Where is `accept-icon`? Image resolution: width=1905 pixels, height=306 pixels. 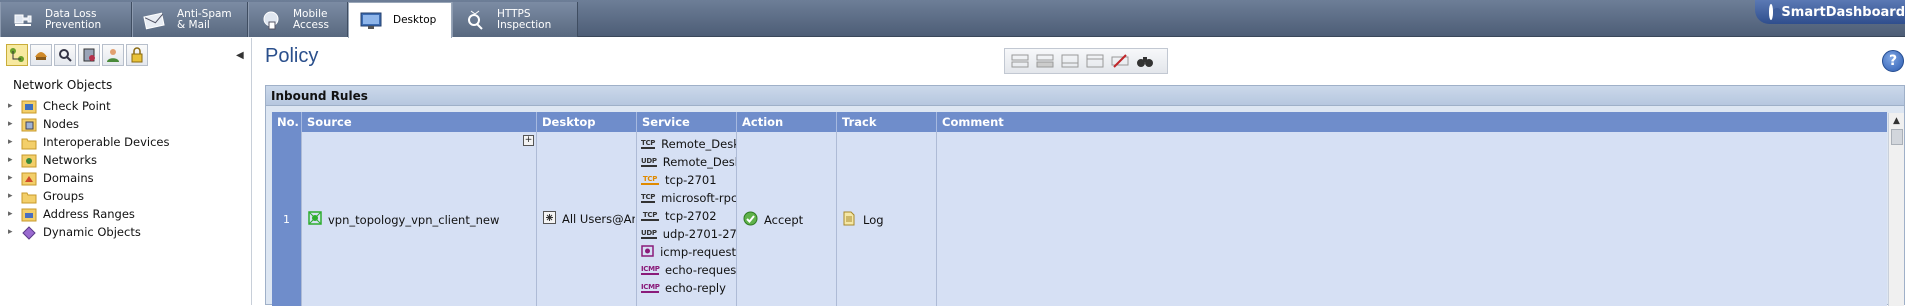 accept-icon is located at coordinates (750, 220).